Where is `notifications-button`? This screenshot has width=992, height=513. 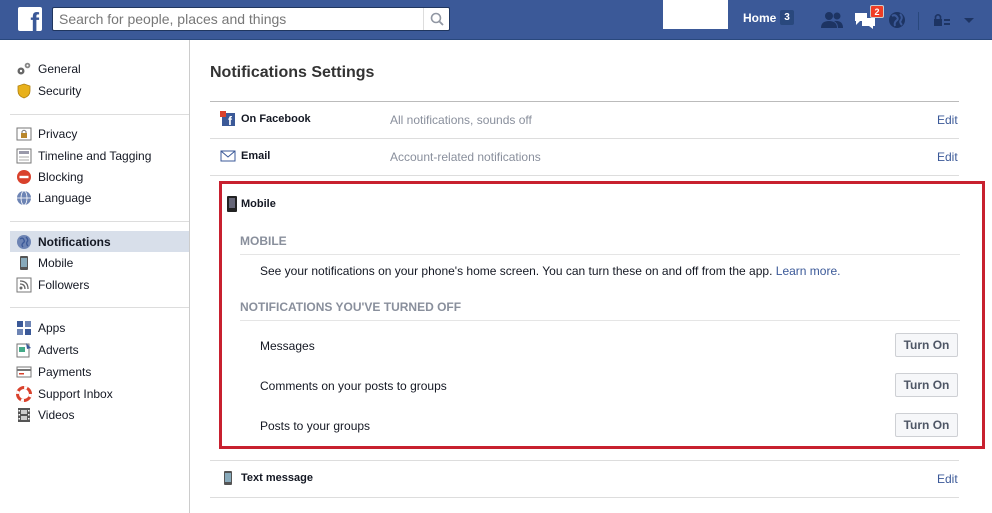
notifications-button is located at coordinates (897, 20).